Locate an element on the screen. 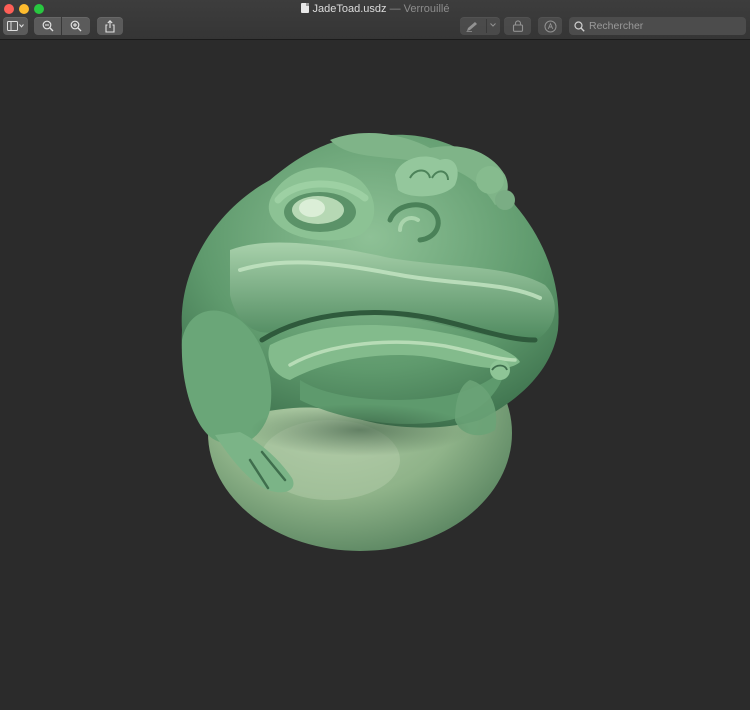  annotate-button is located at coordinates (550, 26).